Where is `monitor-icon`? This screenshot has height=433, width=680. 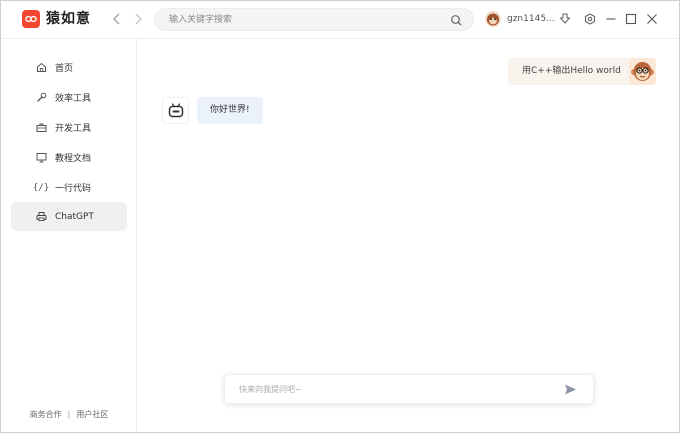 monitor-icon is located at coordinates (41, 158).